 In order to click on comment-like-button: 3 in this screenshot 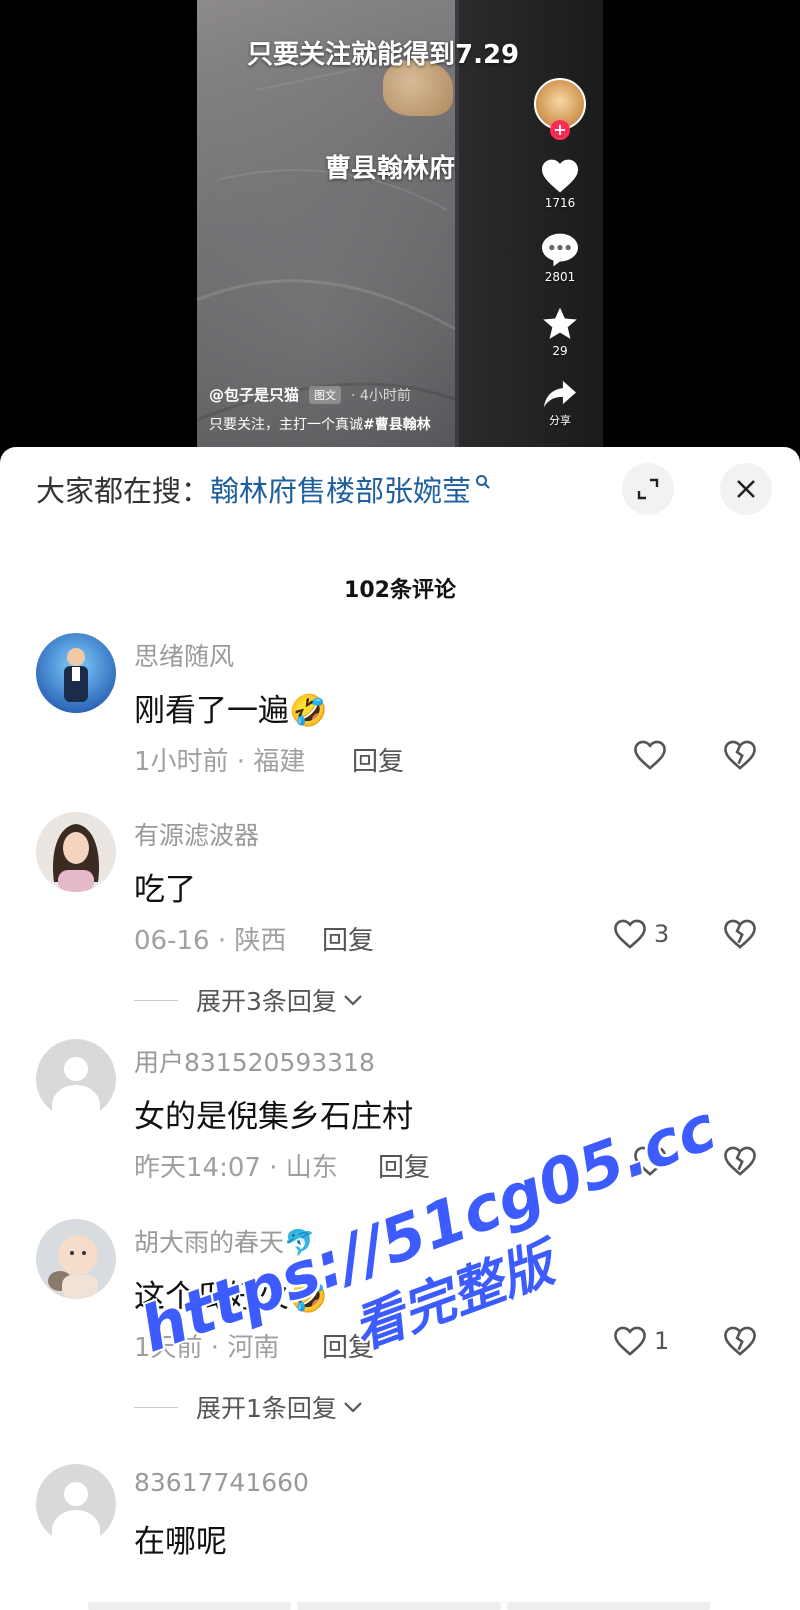, I will do `click(640, 934)`.